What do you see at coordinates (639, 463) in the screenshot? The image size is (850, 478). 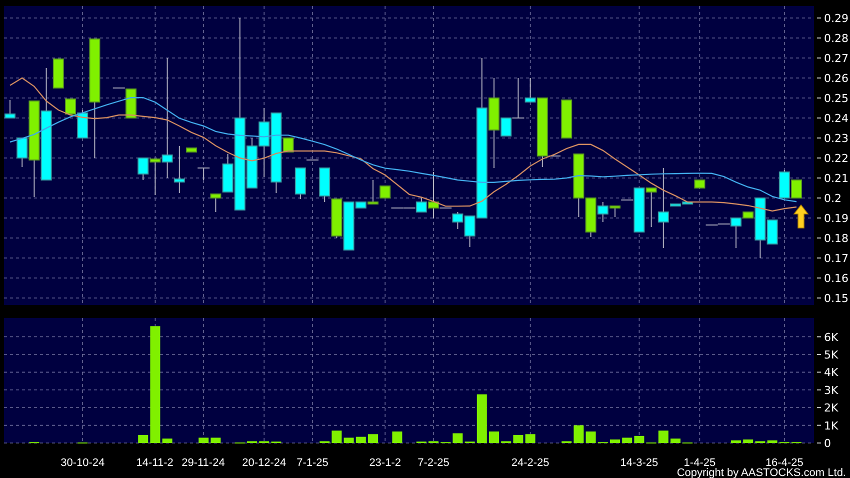 I see `date-label: 14-3-25` at bounding box center [639, 463].